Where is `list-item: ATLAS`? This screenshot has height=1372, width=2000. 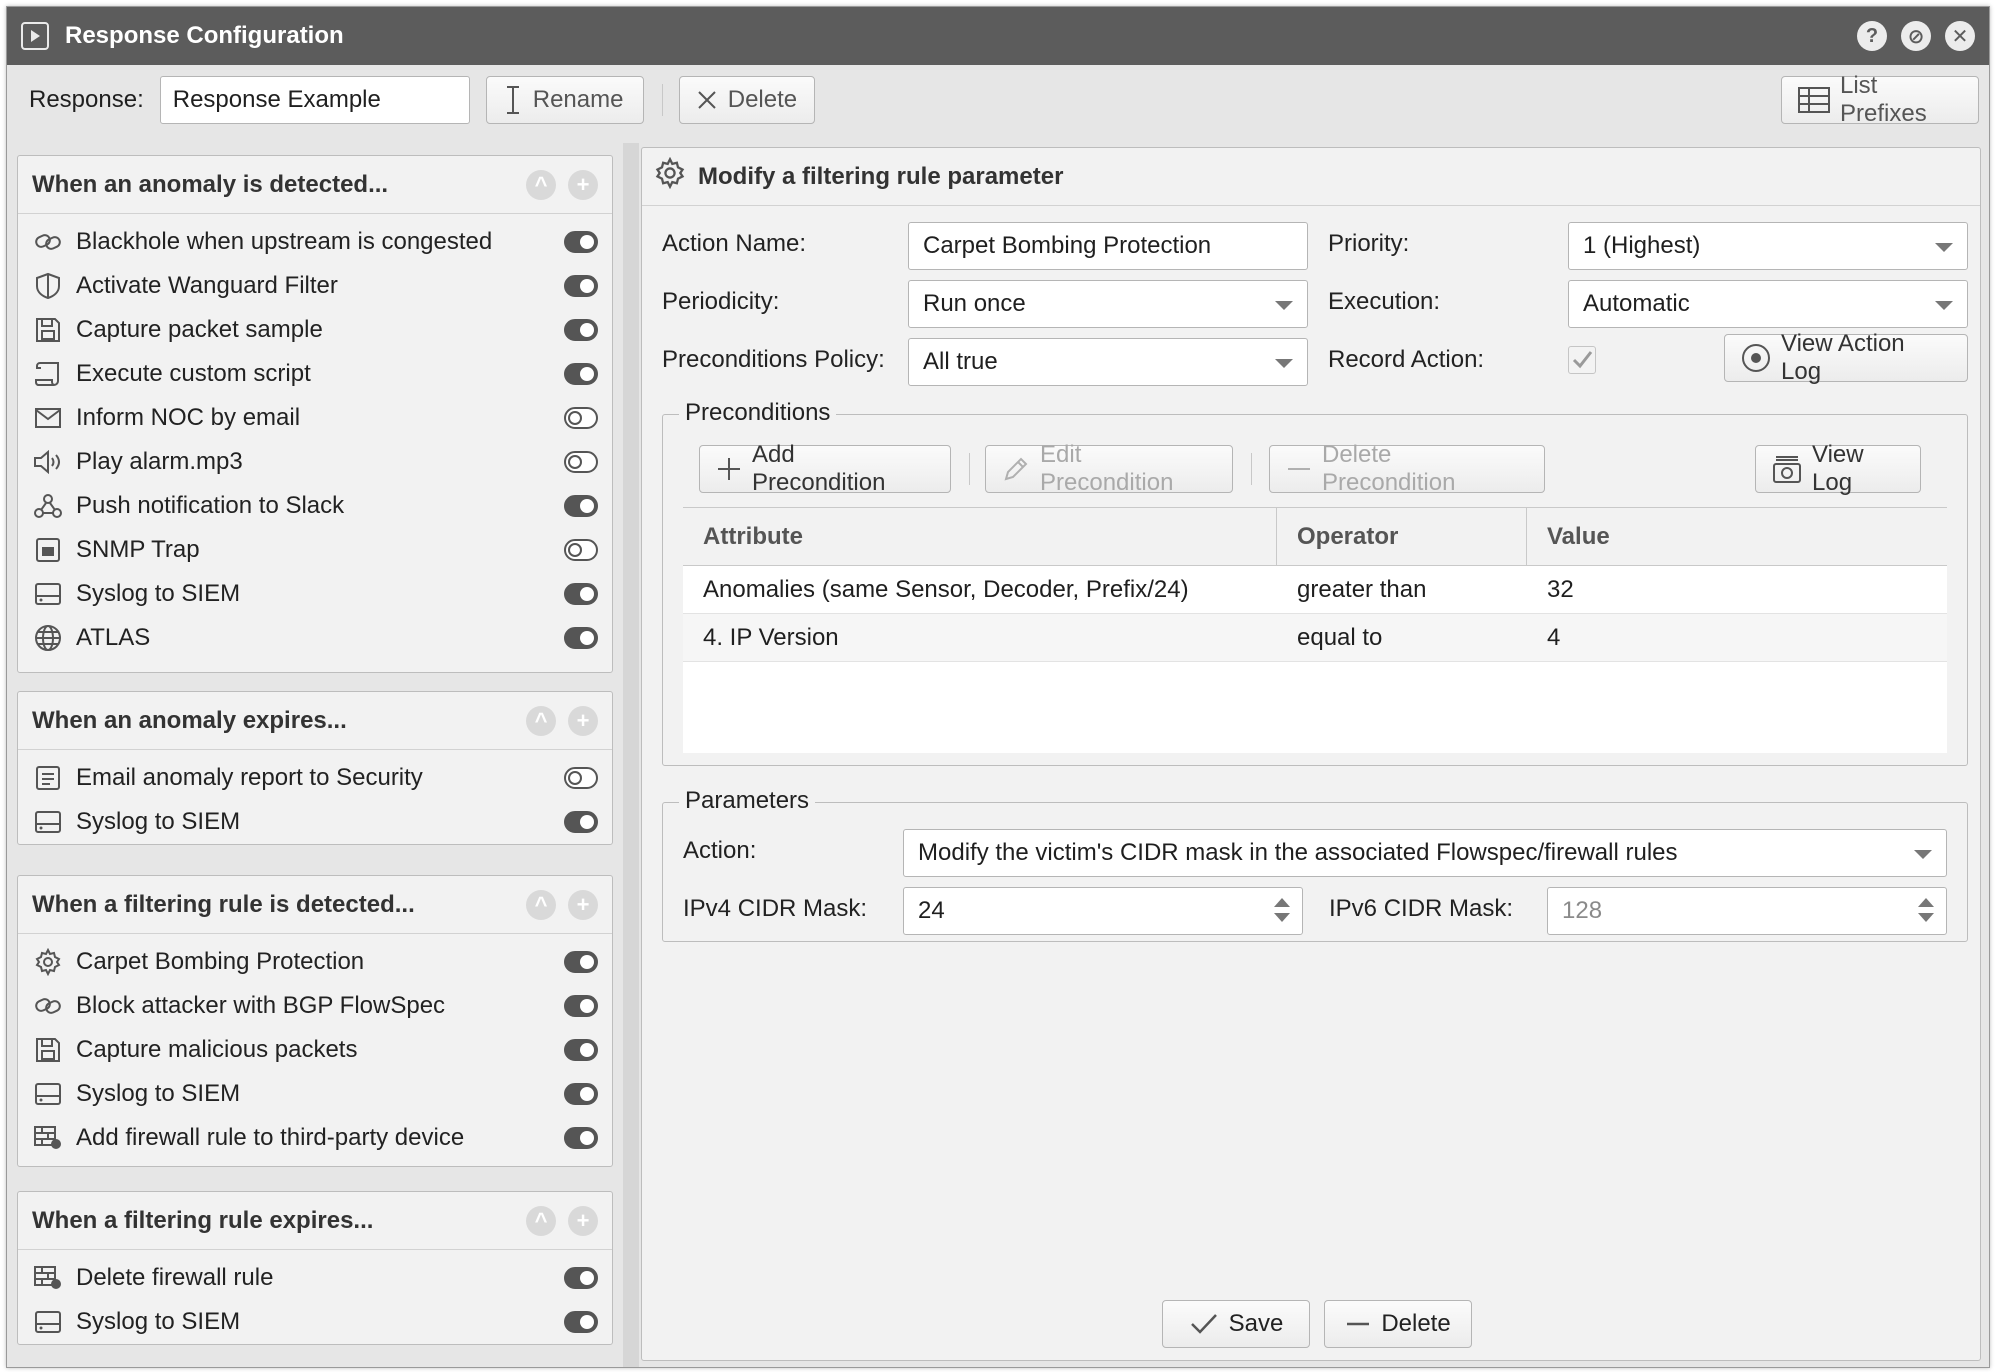 list-item: ATLAS is located at coordinates (315, 638).